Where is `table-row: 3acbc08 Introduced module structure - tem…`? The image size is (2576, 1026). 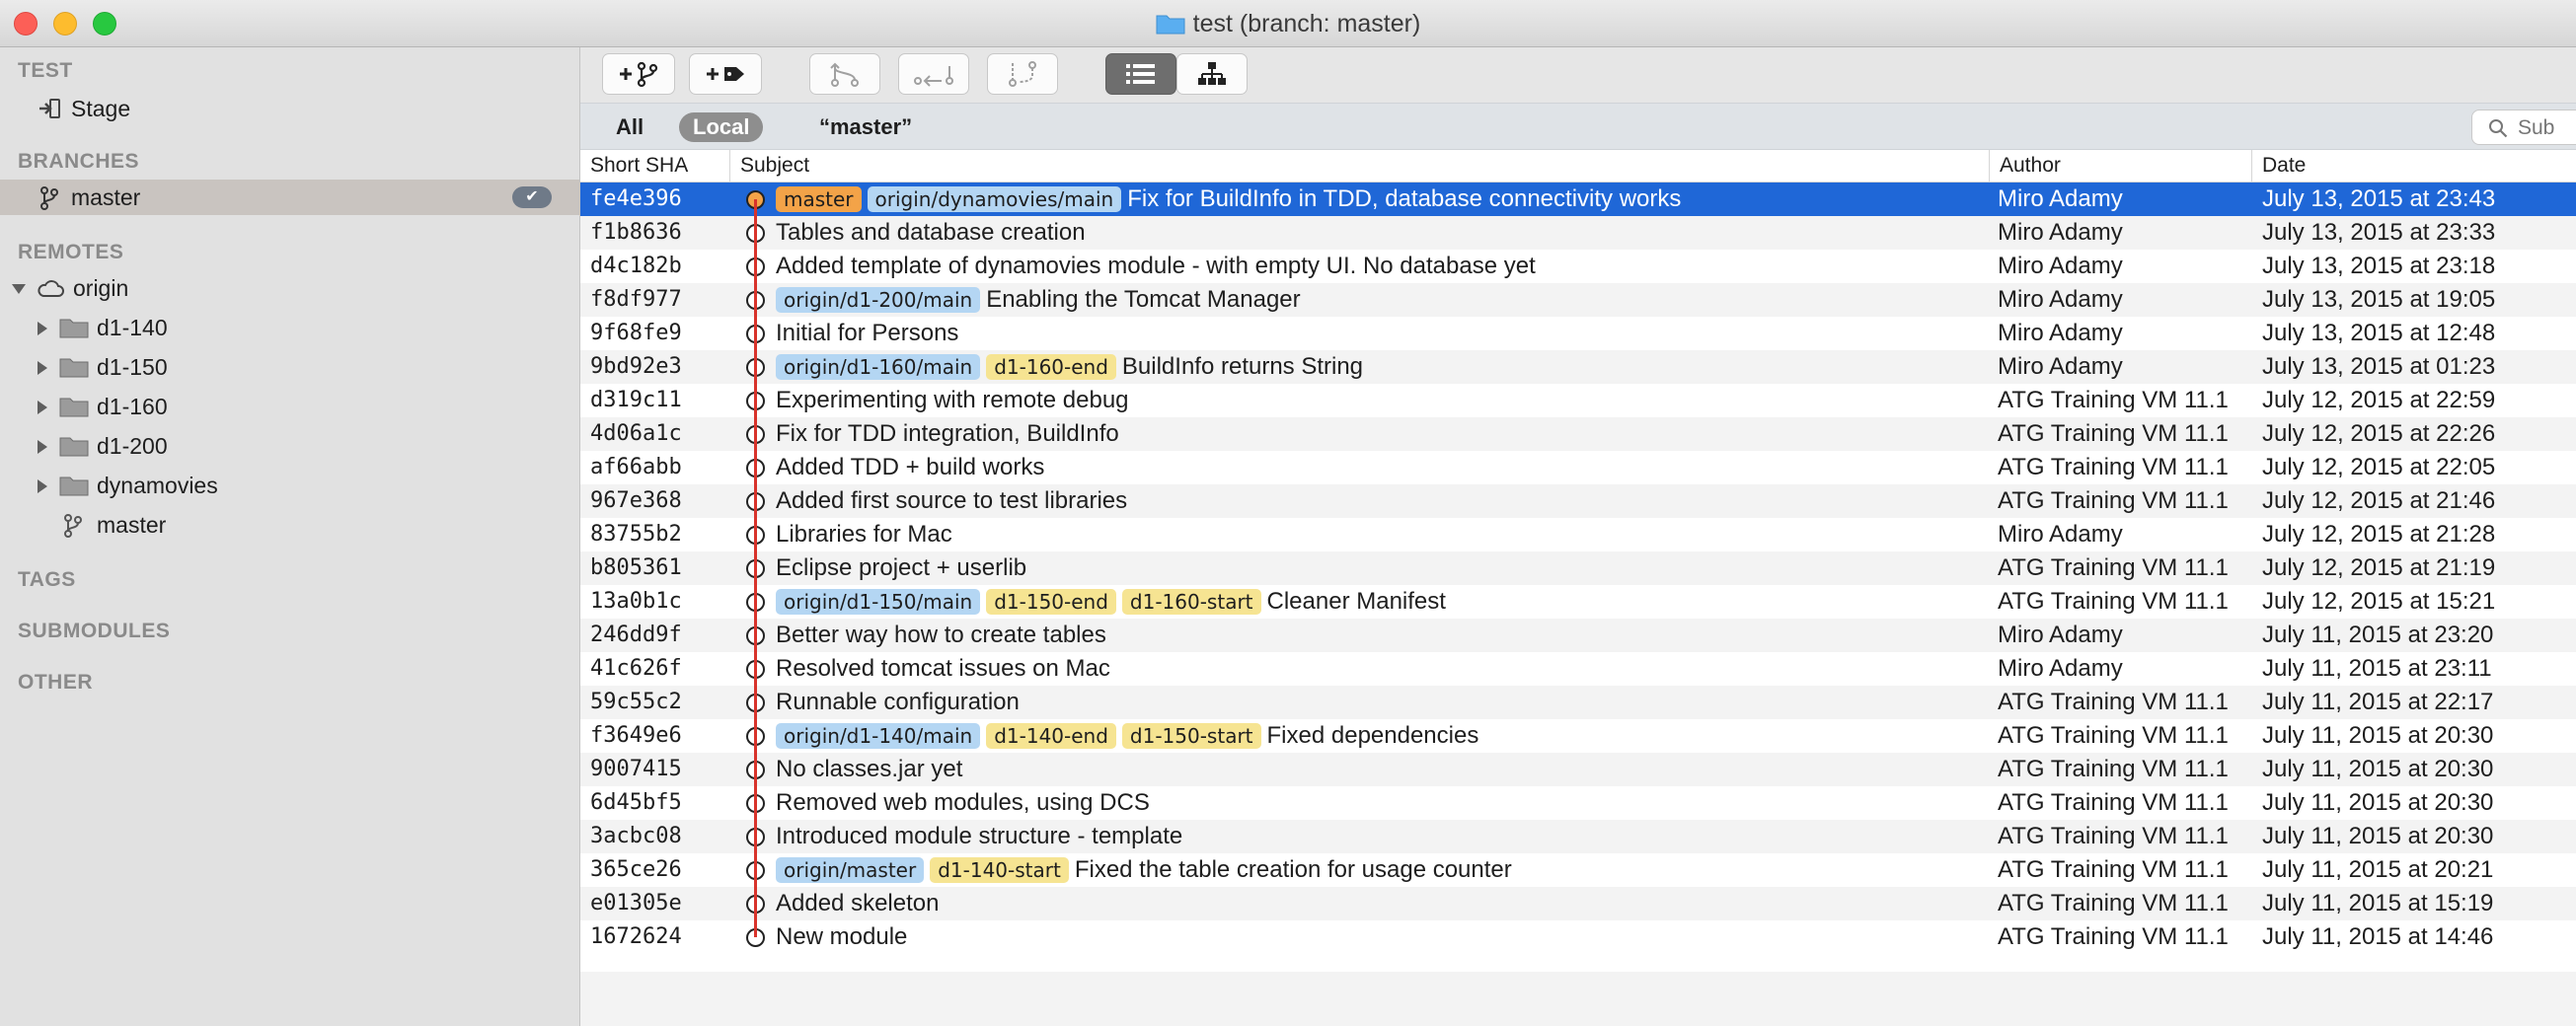 table-row: 3acbc08 Introduced module structure - tem… is located at coordinates (1578, 836).